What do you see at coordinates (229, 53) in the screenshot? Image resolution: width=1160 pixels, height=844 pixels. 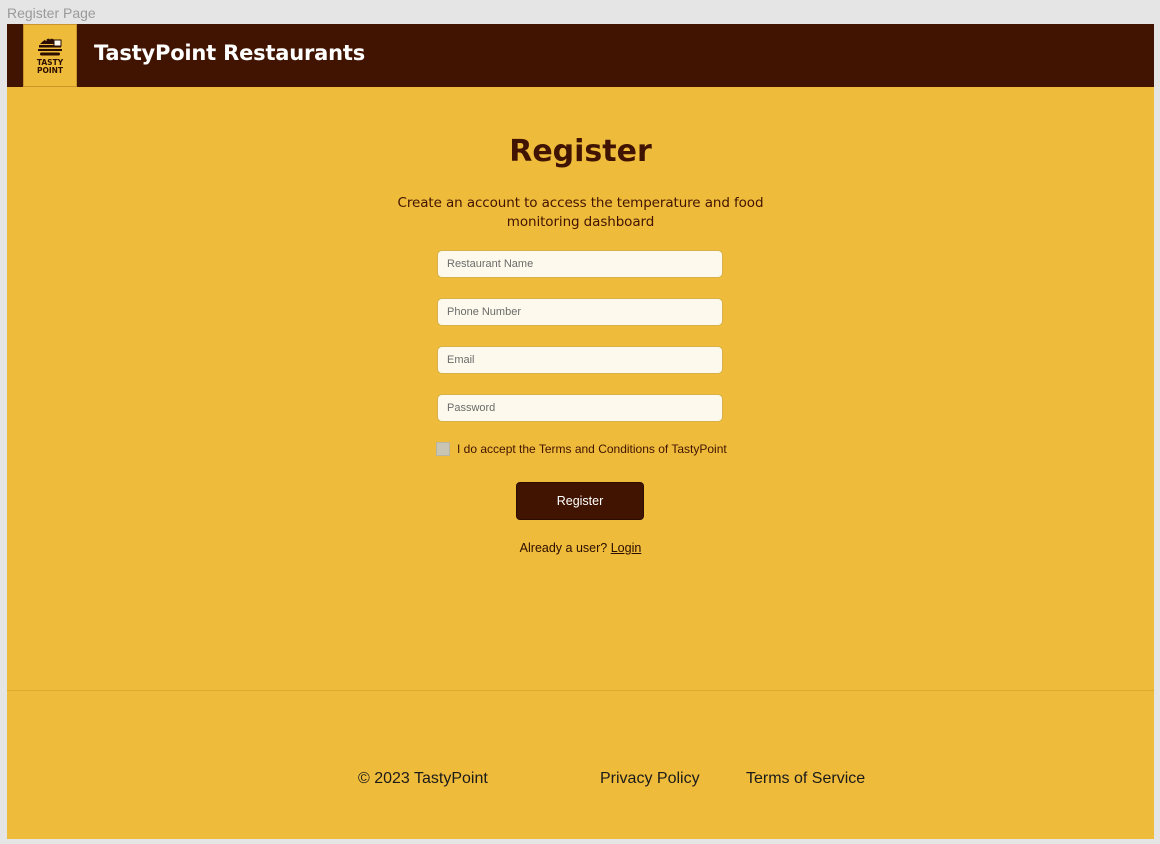 I see `brand-title: TastyPoint Restaurants` at bounding box center [229, 53].